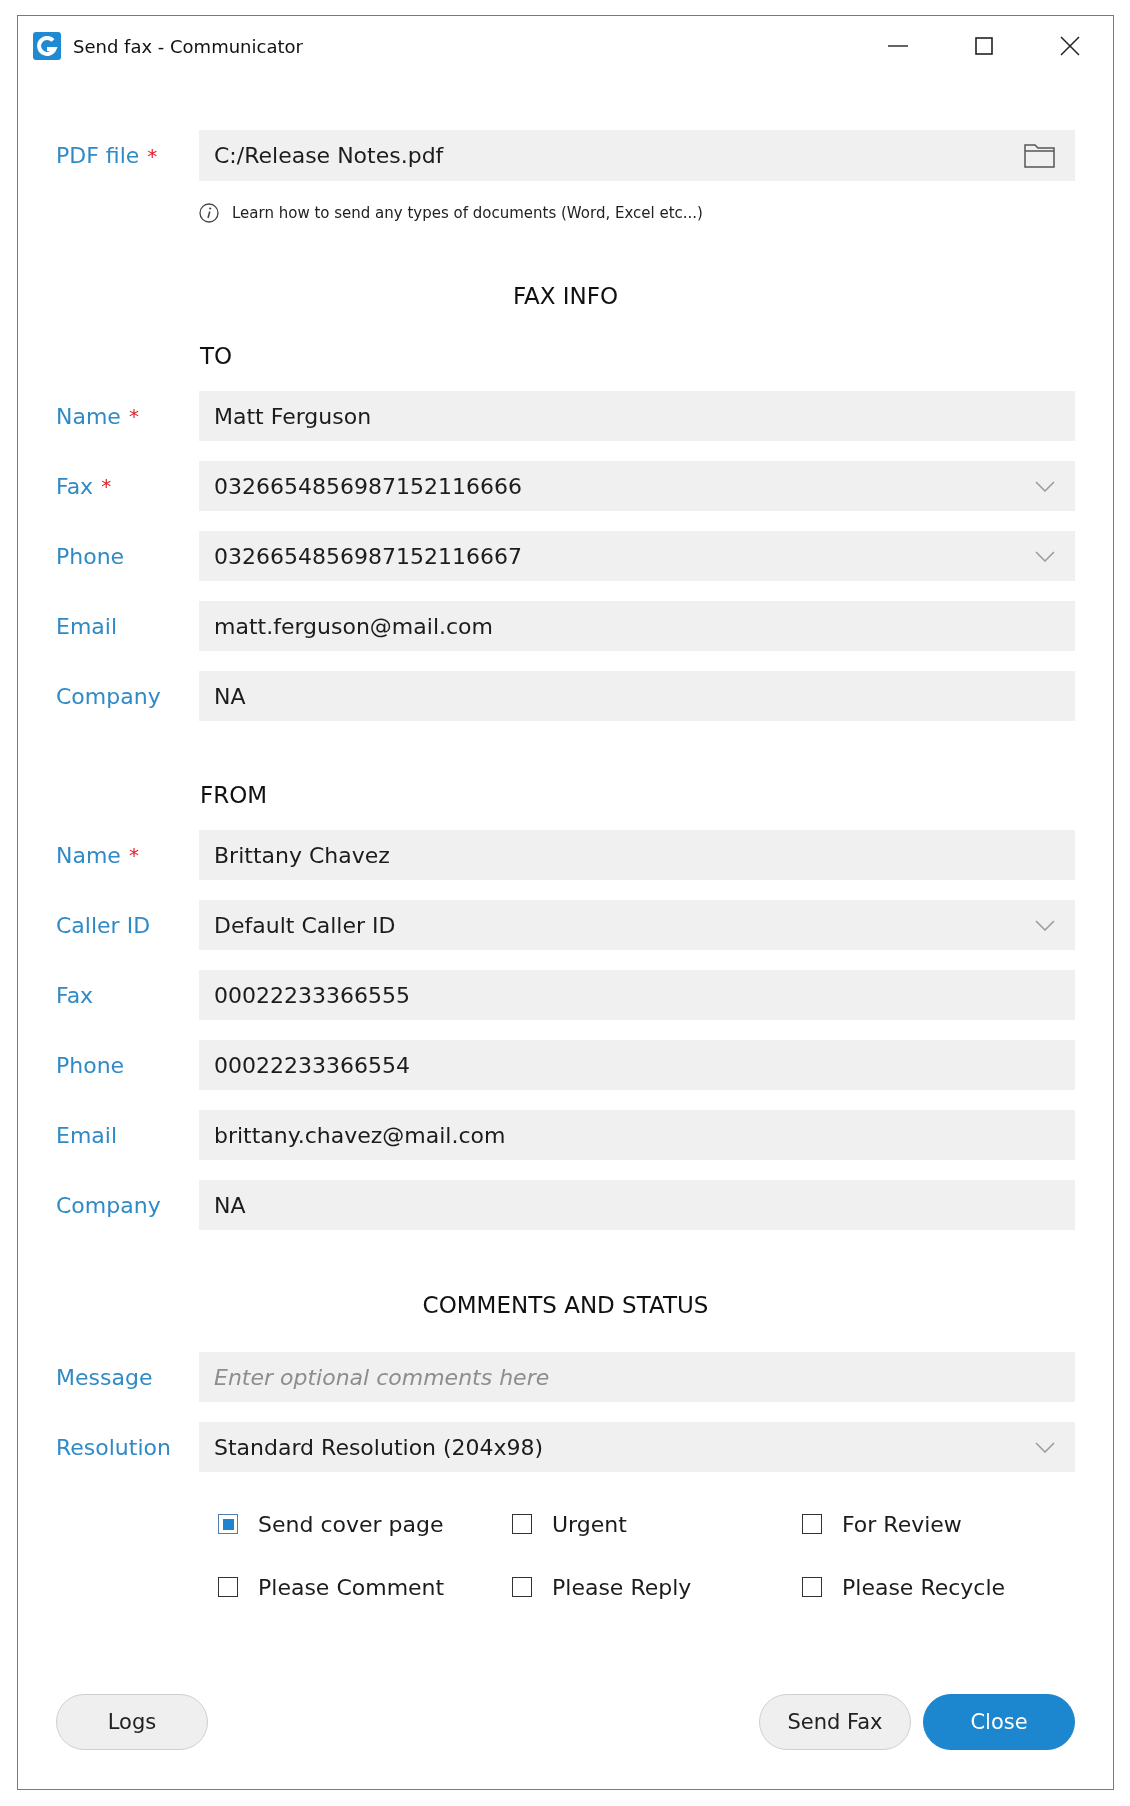 The width and height of the screenshot is (1130, 1806). I want to click on text-field: 00022233366554, so click(637, 1065).